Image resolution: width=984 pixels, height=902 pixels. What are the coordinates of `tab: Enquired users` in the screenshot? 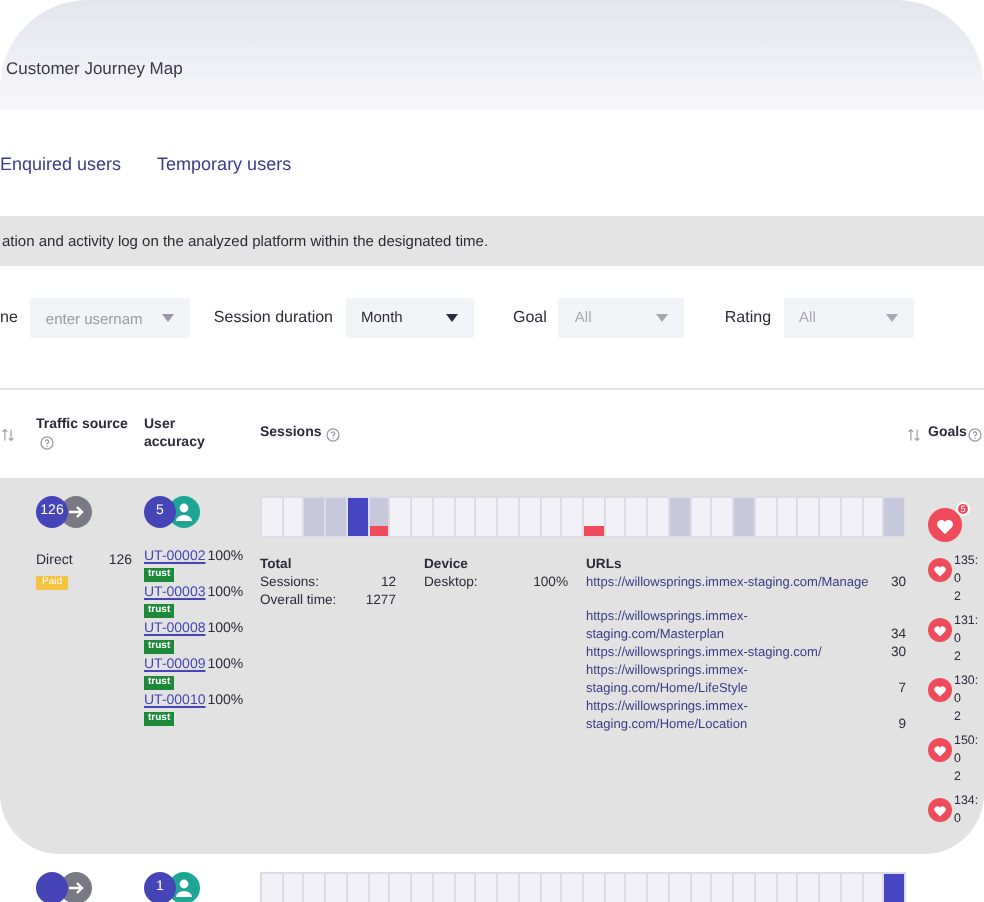 It's located at (61, 169).